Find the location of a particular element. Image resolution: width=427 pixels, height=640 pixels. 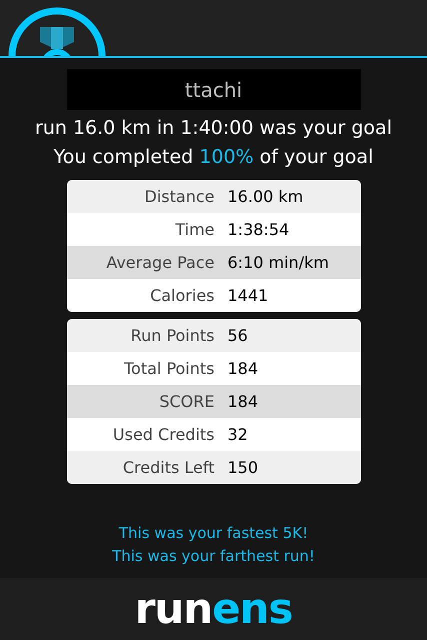

stat-value: 56 is located at coordinates (238, 335).